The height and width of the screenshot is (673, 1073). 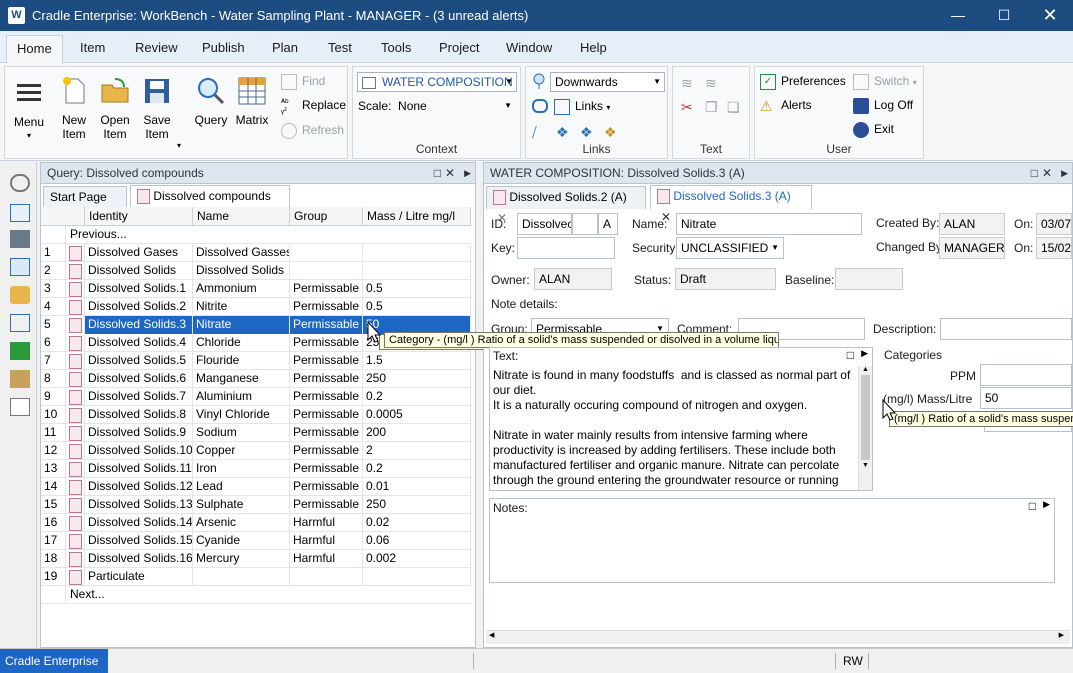 I want to click on cell-id: Dissolved Solids.8, so click(x=139, y=415).